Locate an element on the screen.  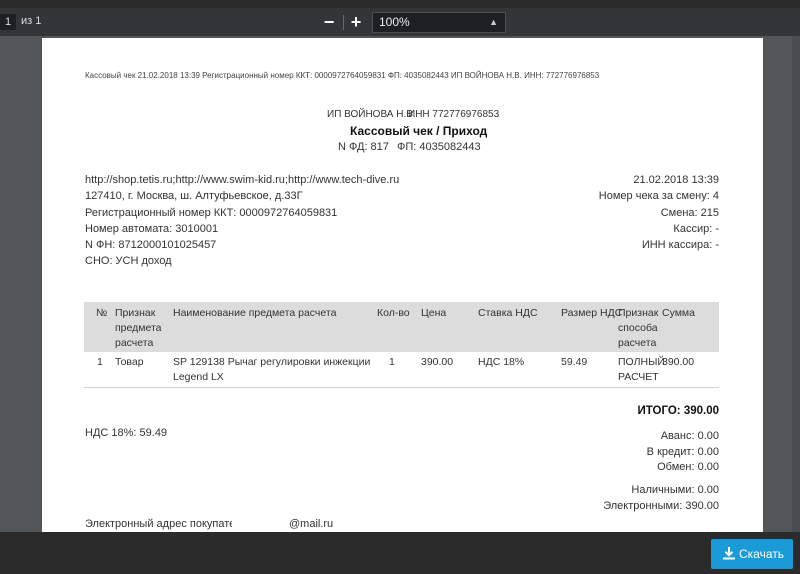
zoom-out-button: − is located at coordinates (329, 22).